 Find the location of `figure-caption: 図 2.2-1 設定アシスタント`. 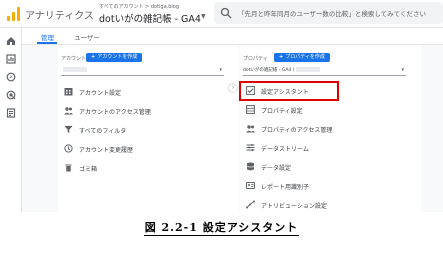

figure-caption: 図 2.2-1 設定アシスタント is located at coordinates (221, 228).